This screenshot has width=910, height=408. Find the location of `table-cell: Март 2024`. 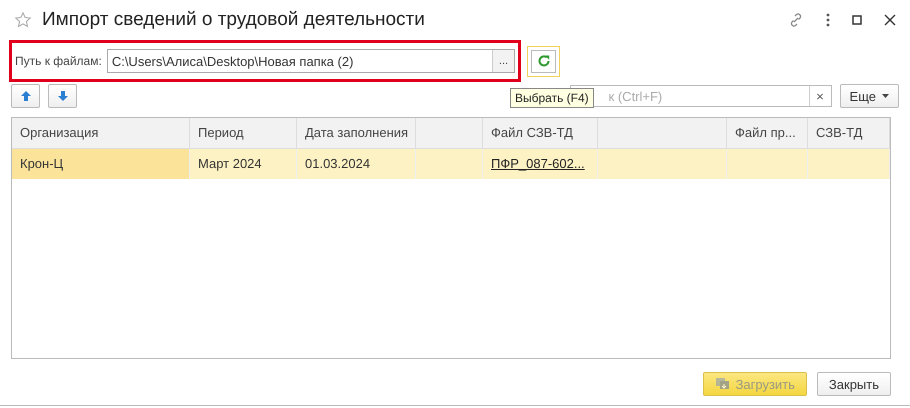

table-cell: Март 2024 is located at coordinates (243, 164).